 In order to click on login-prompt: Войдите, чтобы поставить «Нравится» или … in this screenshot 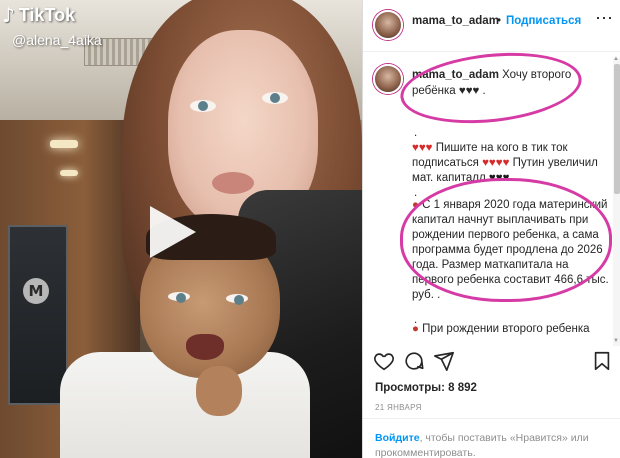, I will do `click(491, 444)`.